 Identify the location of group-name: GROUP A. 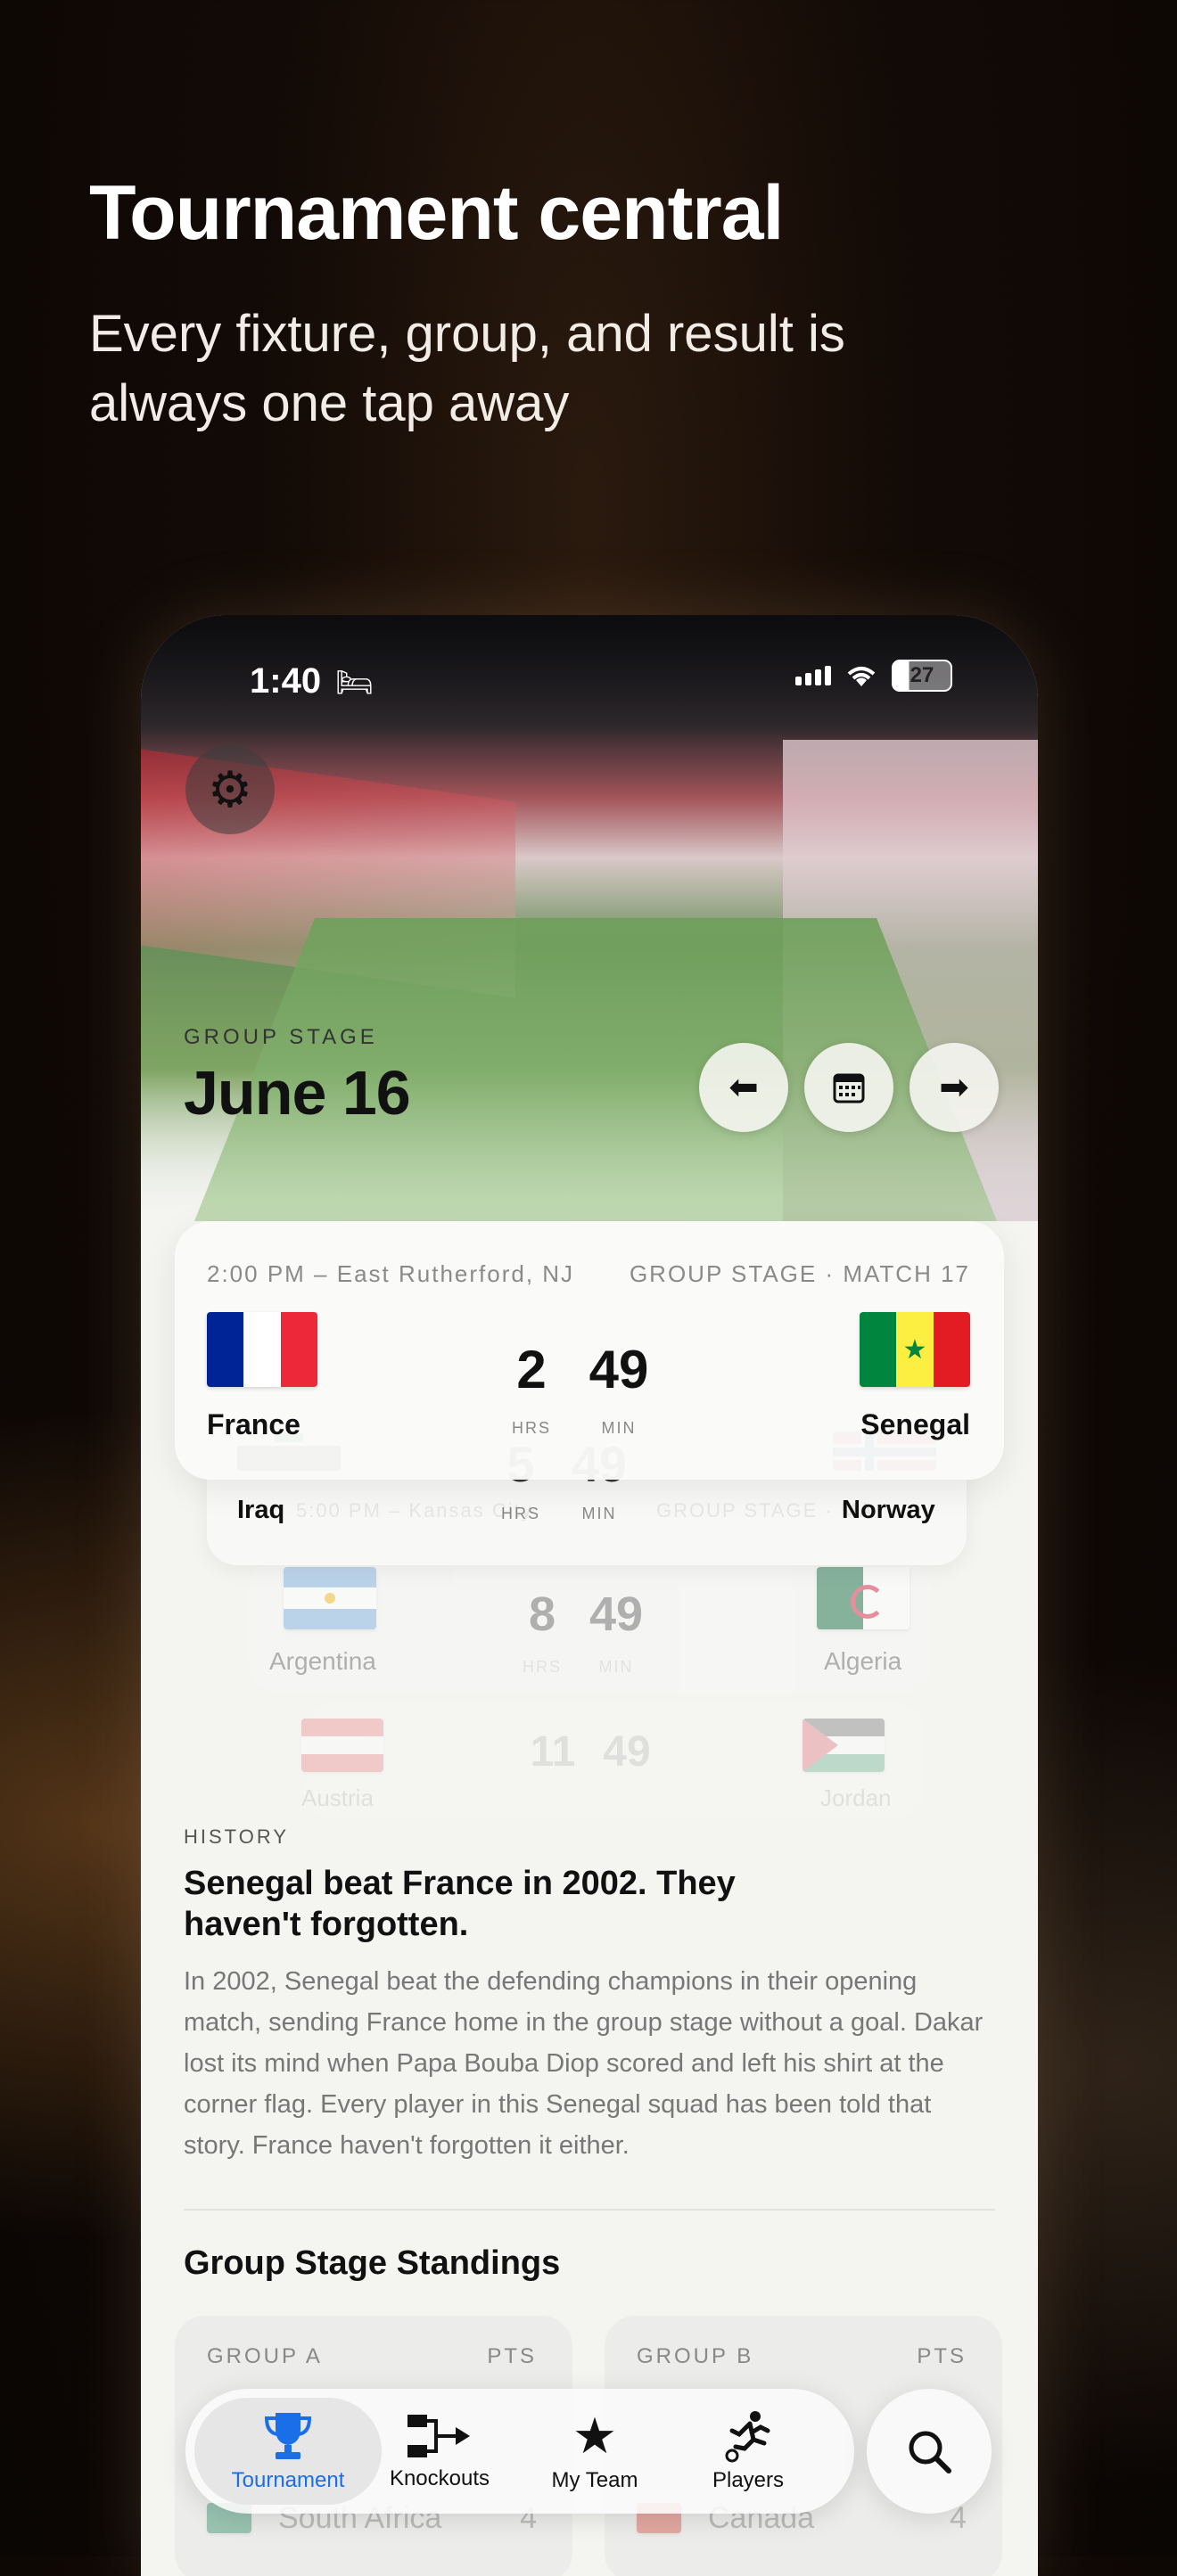
(265, 2356).